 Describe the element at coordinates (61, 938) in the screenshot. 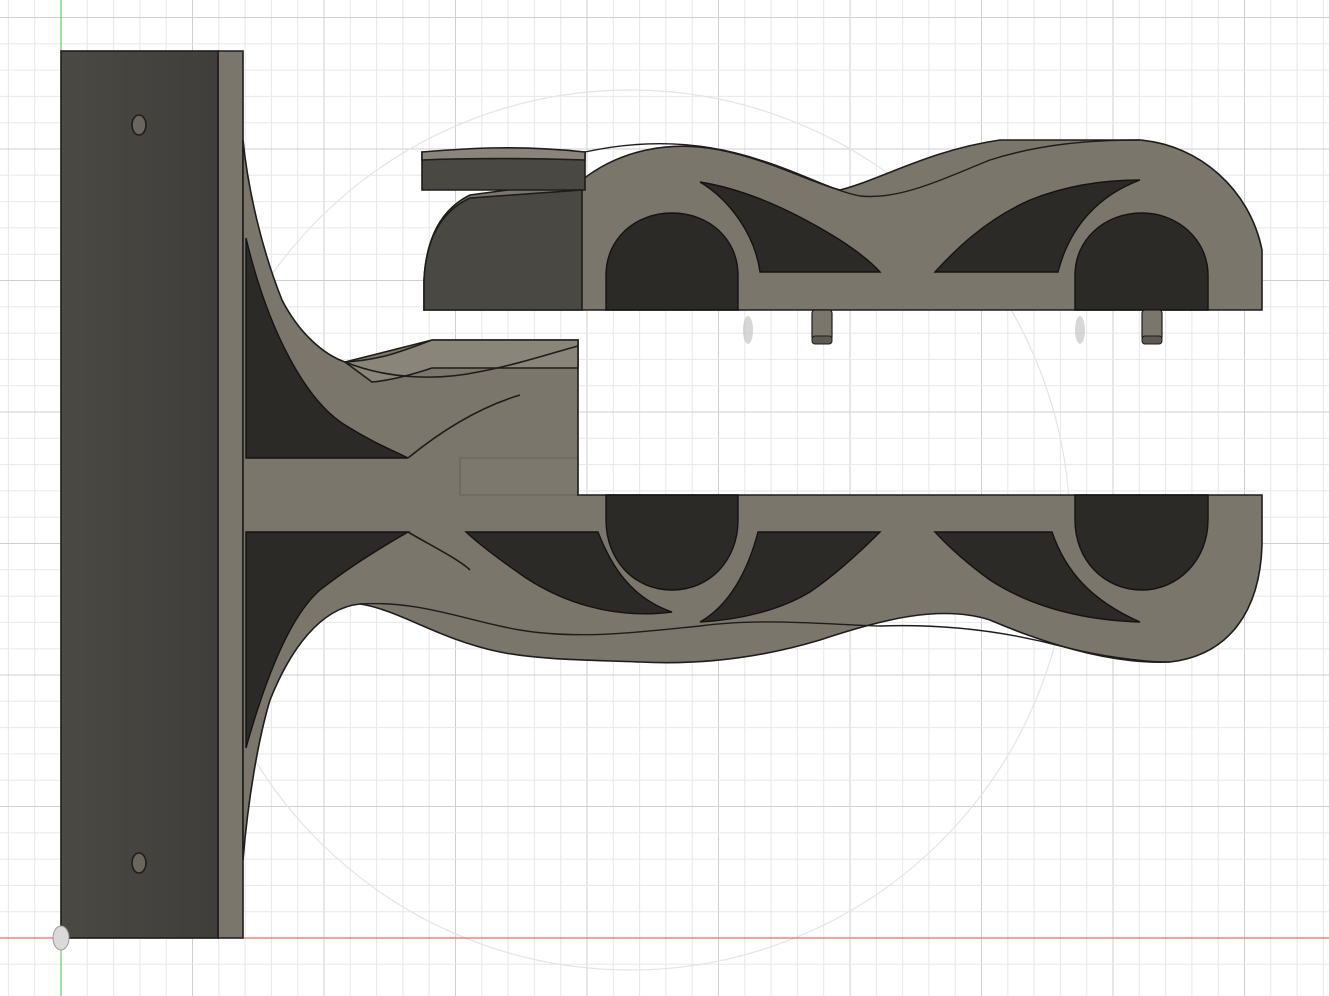

I see `origin-icon` at that location.